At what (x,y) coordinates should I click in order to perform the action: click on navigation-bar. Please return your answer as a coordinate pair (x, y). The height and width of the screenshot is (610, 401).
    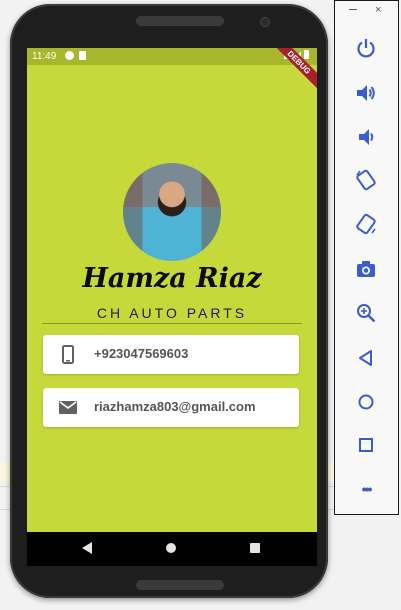
    Looking at the image, I should click on (172, 549).